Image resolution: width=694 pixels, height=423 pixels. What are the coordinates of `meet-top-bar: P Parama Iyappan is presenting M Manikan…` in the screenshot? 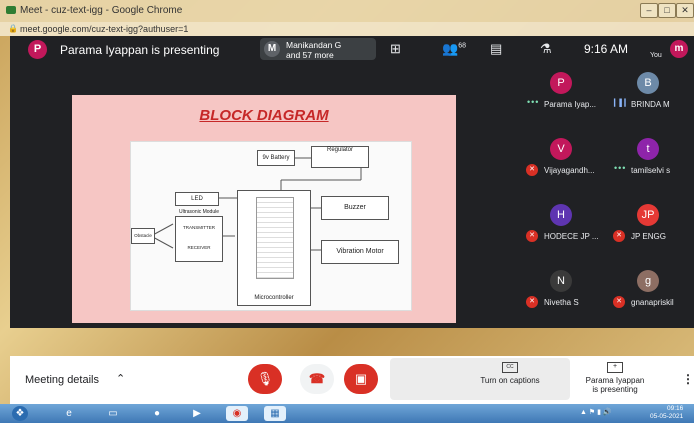 It's located at (352, 49).